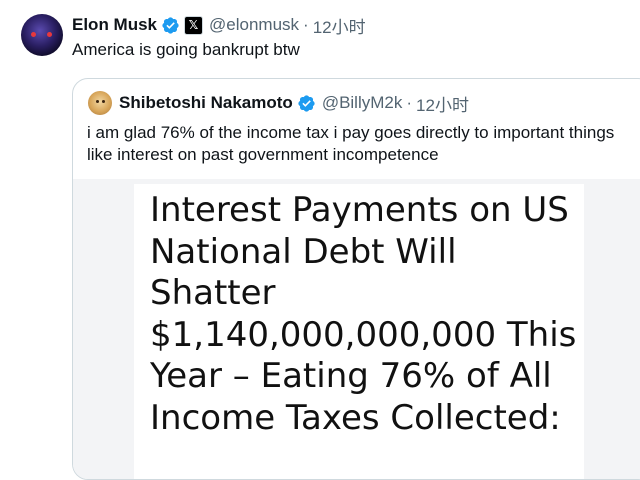  What do you see at coordinates (186, 49) in the screenshot?
I see `tweet-text: America is going bankrupt btw` at bounding box center [186, 49].